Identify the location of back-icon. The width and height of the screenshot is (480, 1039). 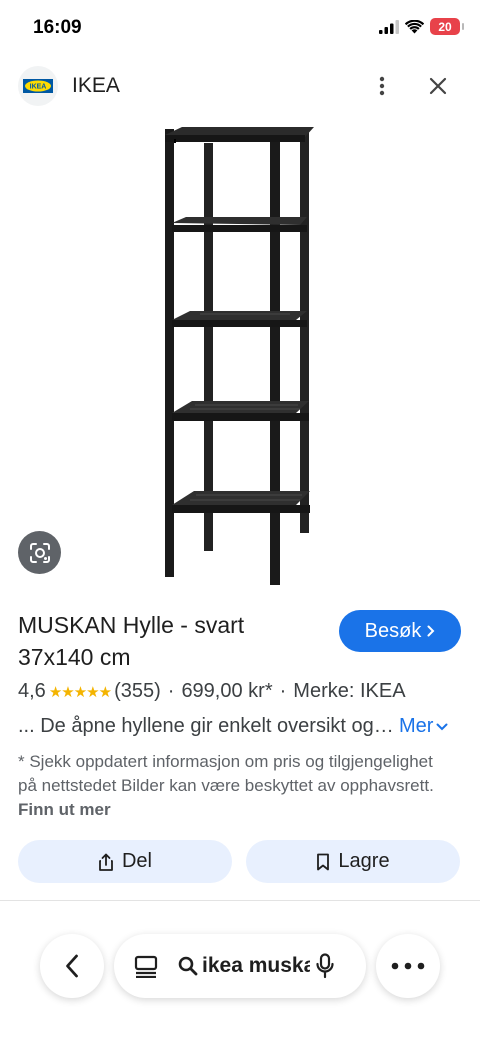
(72, 966).